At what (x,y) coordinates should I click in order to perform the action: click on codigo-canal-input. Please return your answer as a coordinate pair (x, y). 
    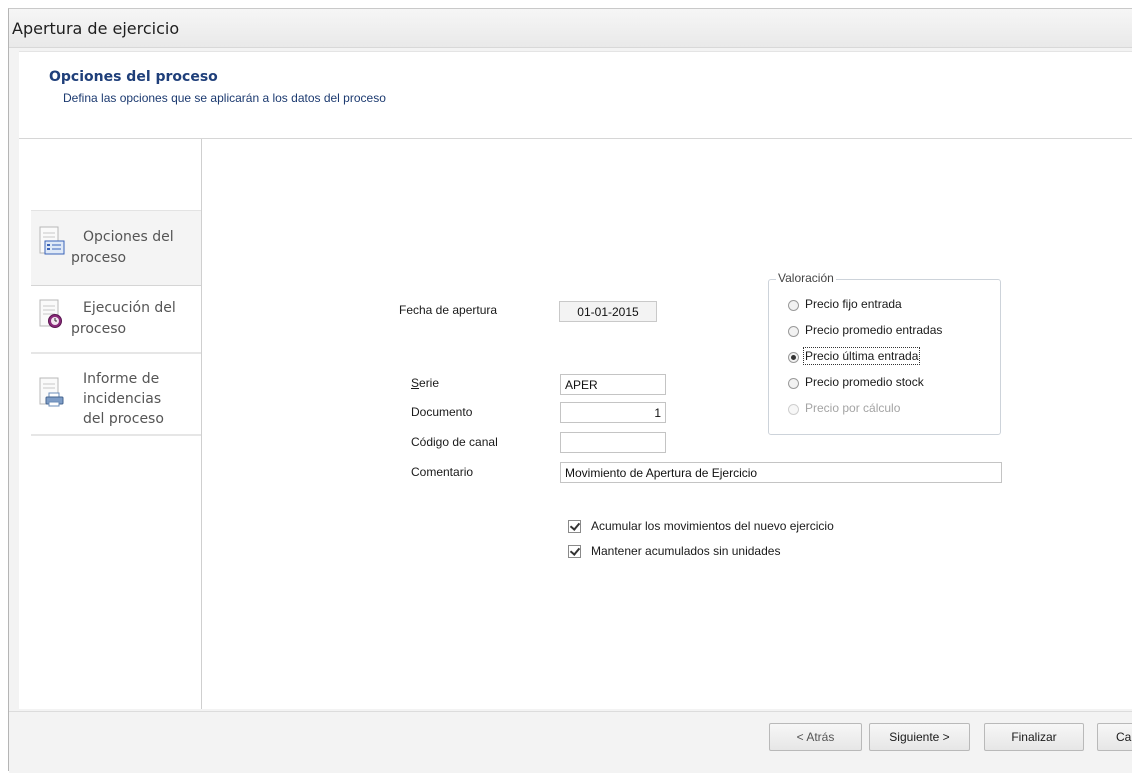
    Looking at the image, I should click on (613, 442).